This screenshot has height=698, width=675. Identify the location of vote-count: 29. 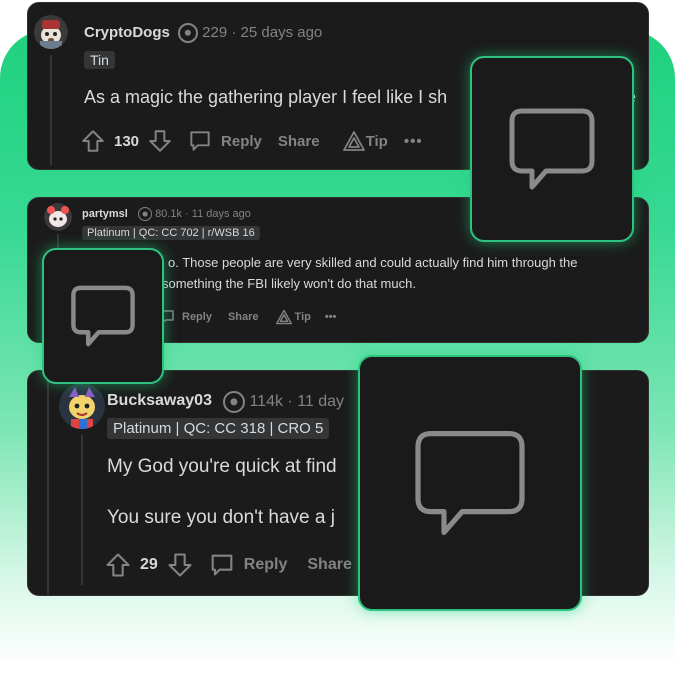
(149, 564).